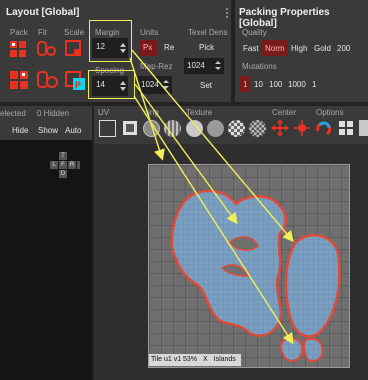 This screenshot has width=368, height=380. What do you see at coordinates (275, 84) in the screenshot?
I see `mutations-100-button: 100` at bounding box center [275, 84].